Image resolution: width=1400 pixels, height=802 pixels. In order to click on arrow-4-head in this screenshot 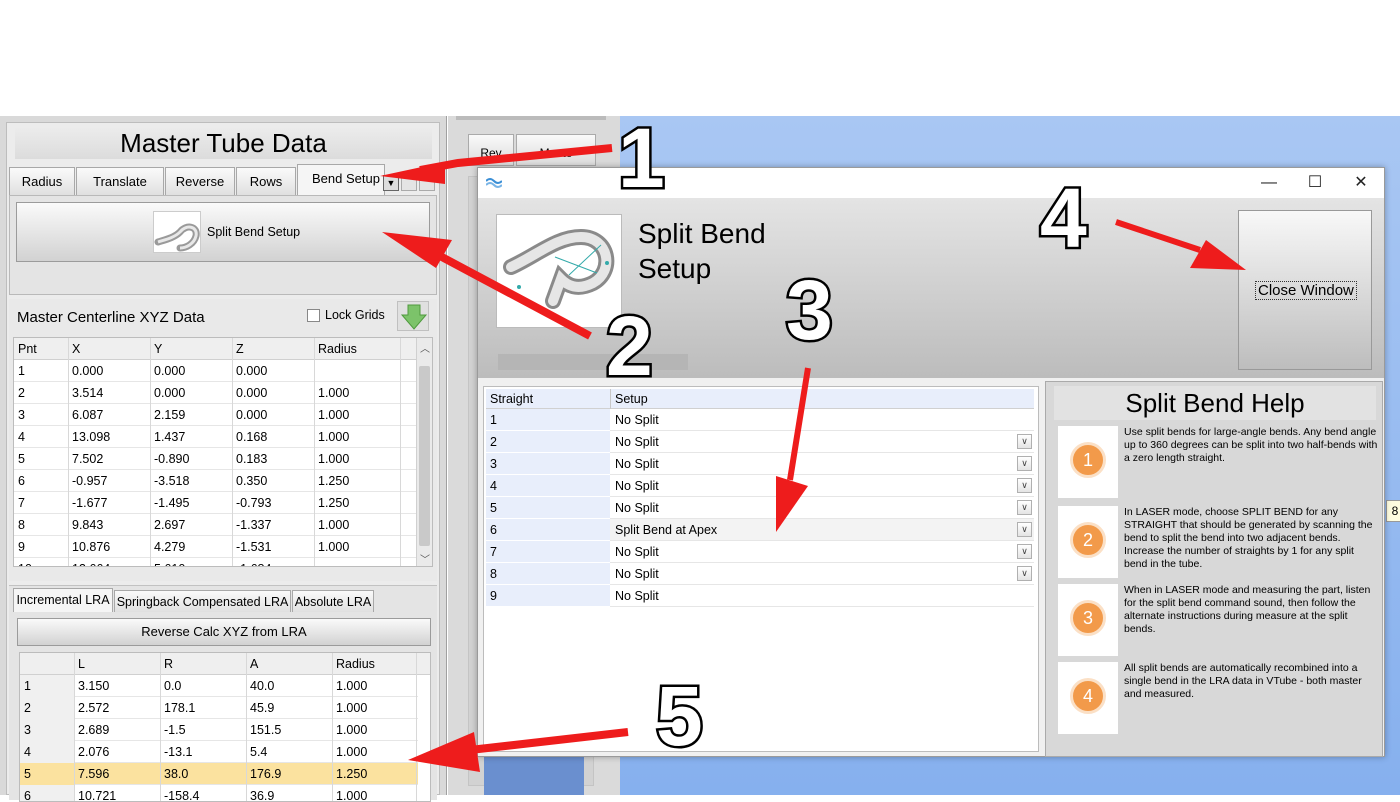, I will do `click(1218, 255)`.